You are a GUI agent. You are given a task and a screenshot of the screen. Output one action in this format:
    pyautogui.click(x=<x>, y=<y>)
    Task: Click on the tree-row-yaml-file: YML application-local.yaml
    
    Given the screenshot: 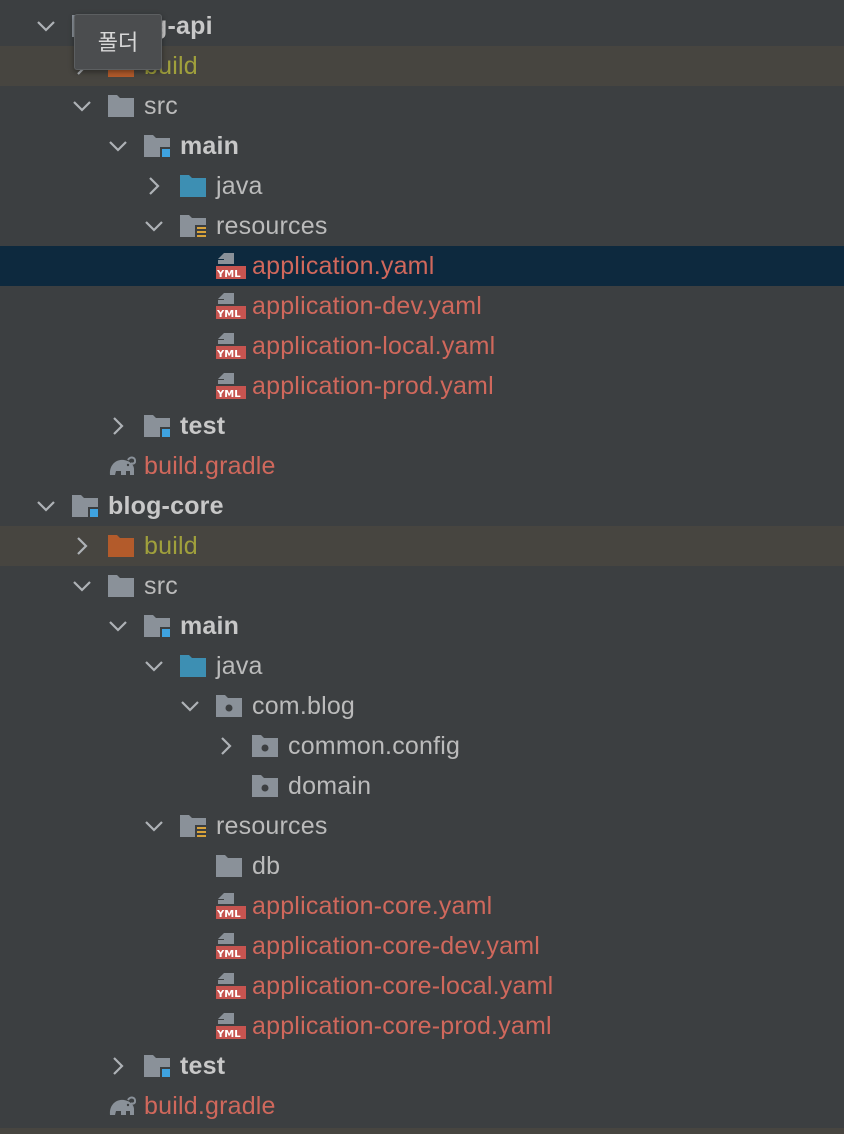 What is the action you would take?
    pyautogui.click(x=422, y=346)
    